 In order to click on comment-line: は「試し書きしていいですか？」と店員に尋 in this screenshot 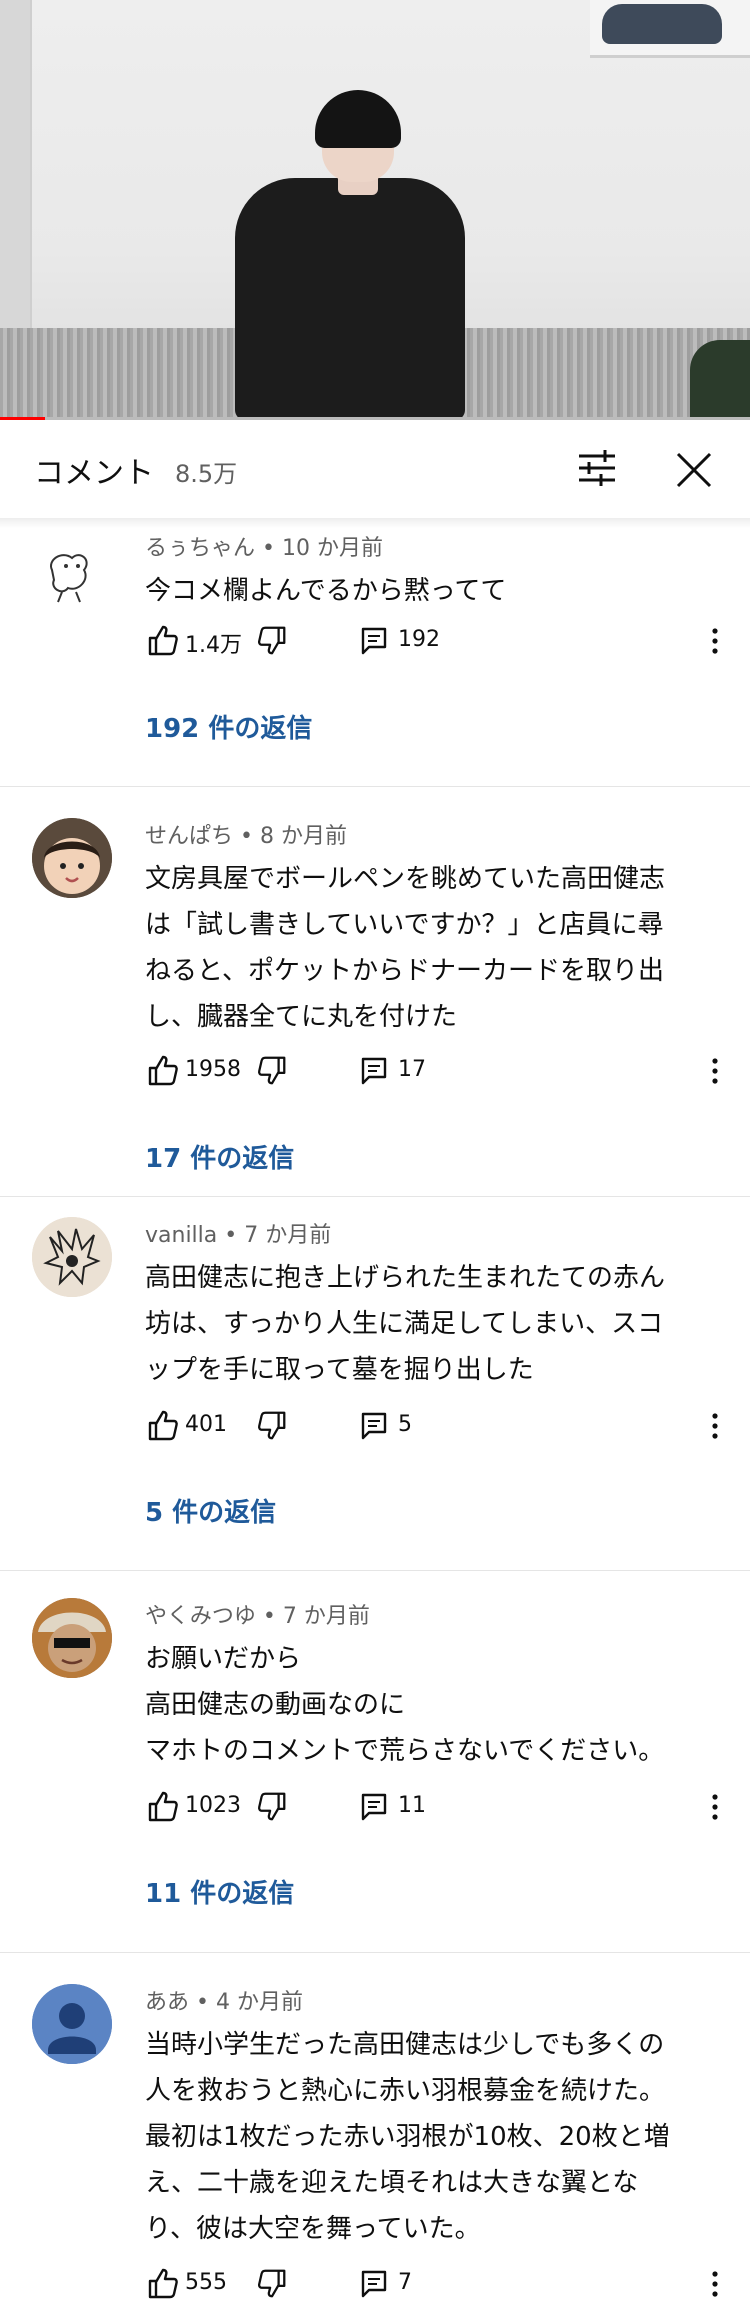, I will do `click(404, 925)`.